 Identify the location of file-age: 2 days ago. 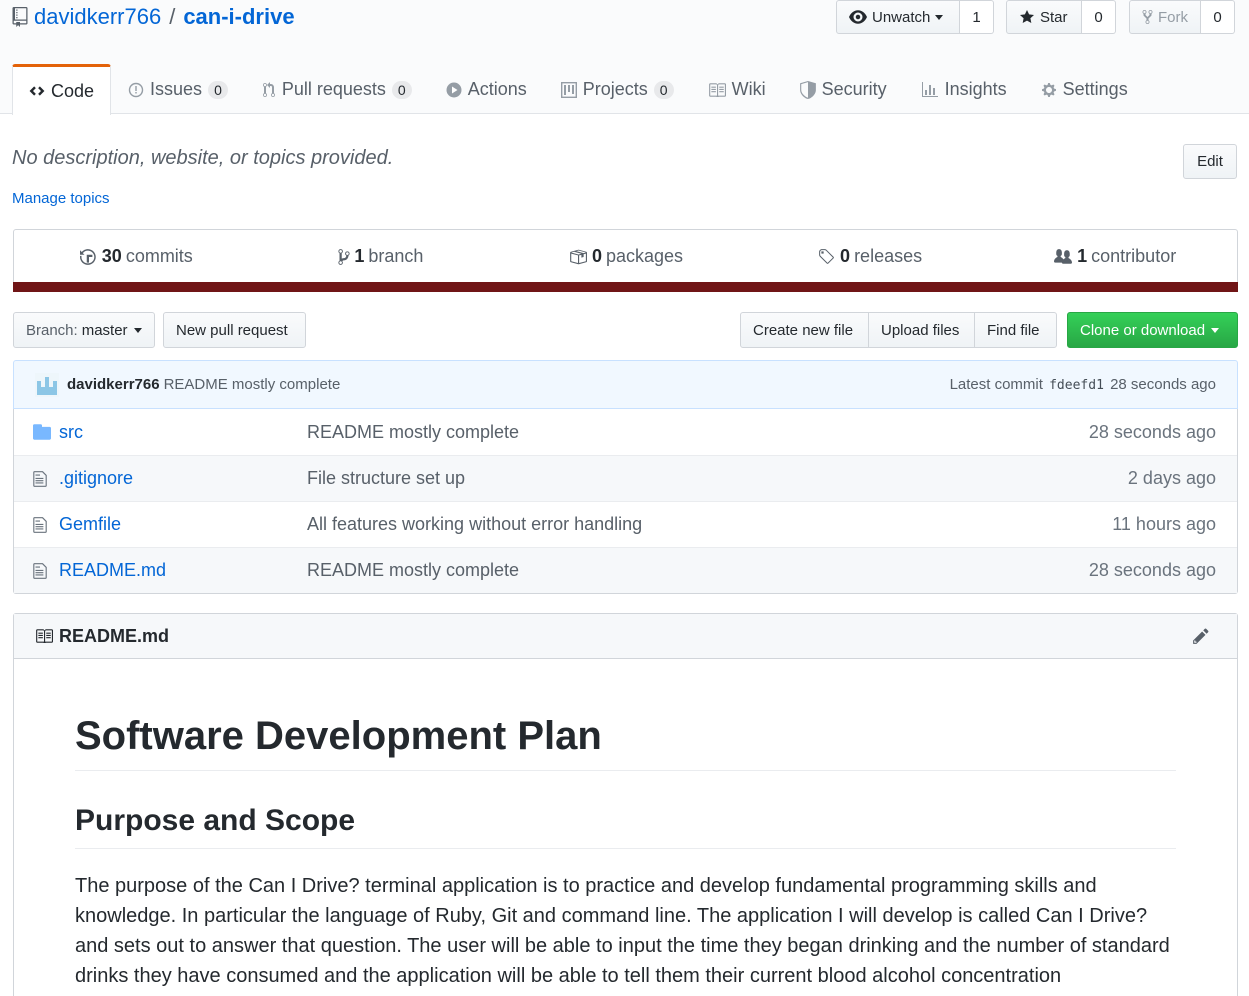
(1171, 478).